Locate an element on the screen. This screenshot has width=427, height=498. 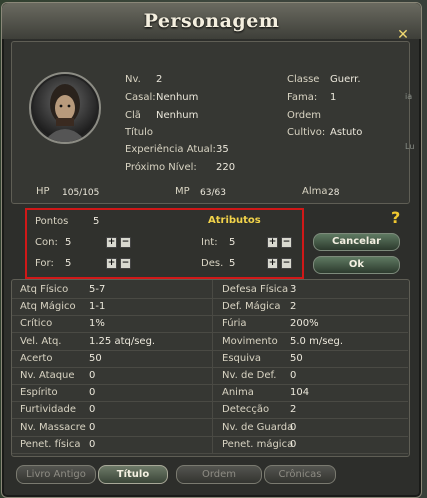
stat-label: Nv. de Def. is located at coordinates (249, 375).